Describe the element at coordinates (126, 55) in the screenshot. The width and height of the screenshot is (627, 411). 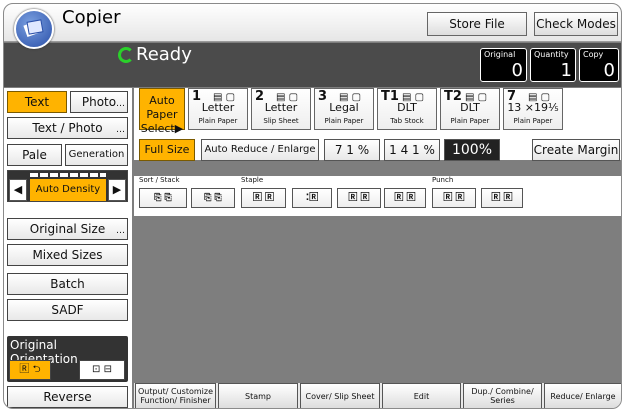
I see `ready-icon` at that location.